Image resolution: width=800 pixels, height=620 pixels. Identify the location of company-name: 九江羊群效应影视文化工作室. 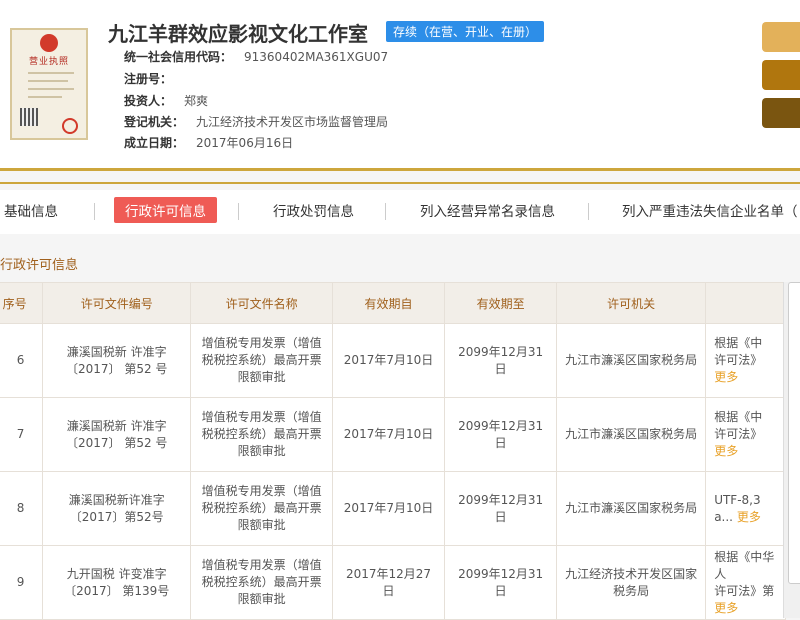
(238, 34).